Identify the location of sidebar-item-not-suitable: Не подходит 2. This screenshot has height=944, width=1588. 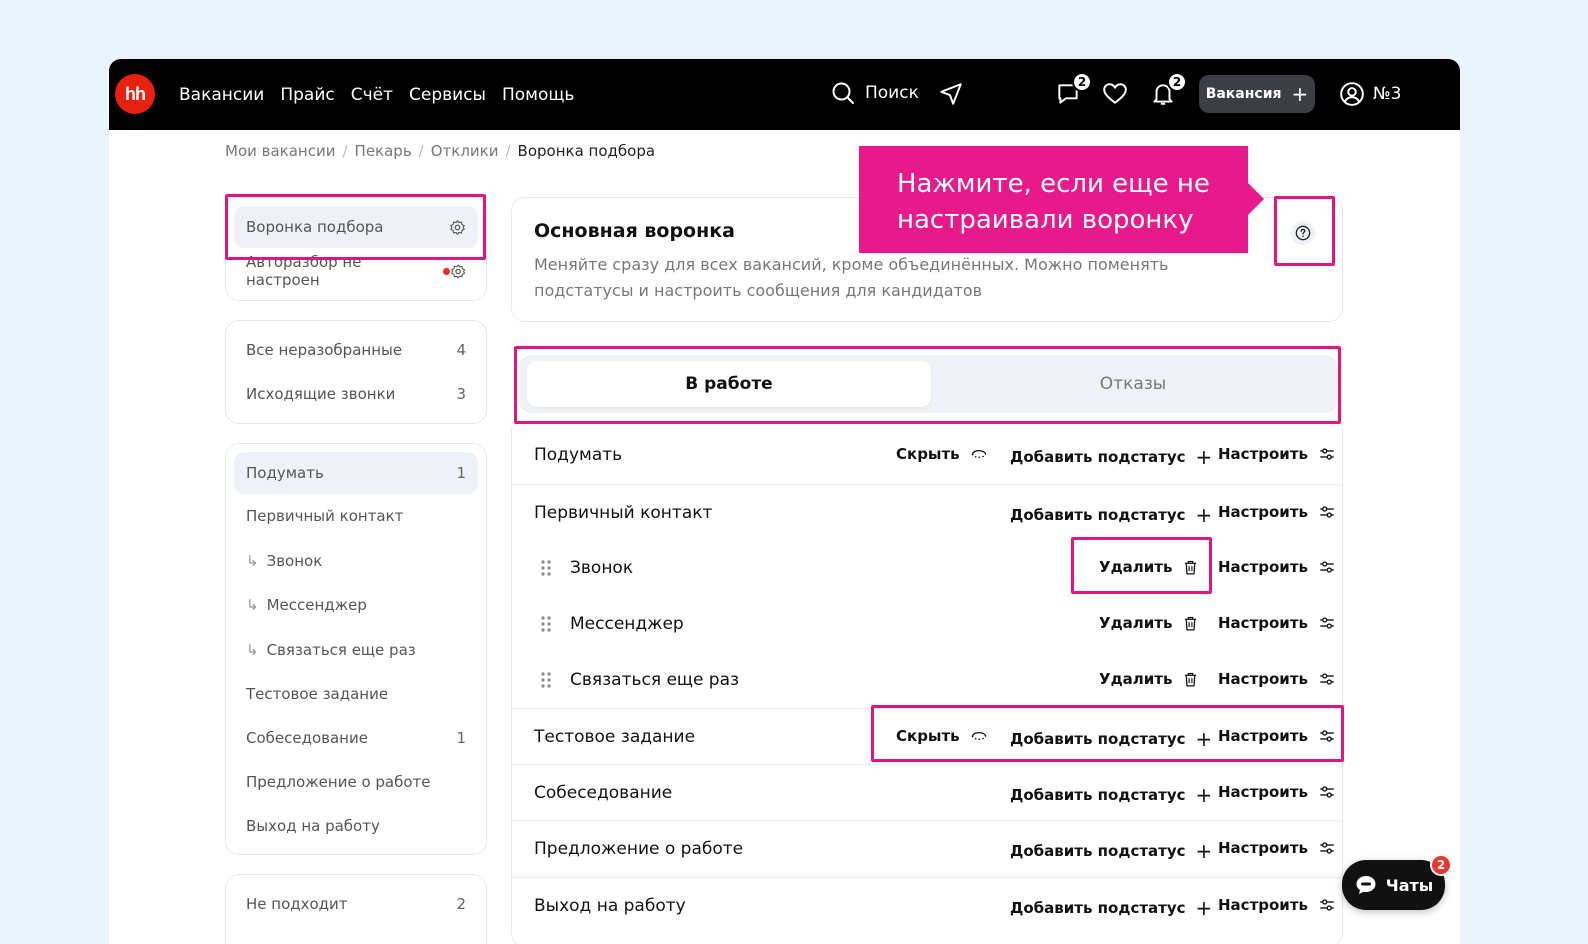
(356, 904).